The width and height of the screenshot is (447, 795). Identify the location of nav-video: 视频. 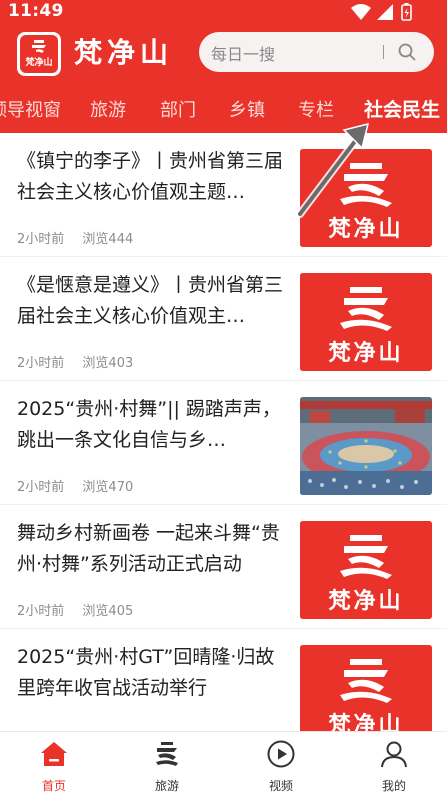
(281, 763).